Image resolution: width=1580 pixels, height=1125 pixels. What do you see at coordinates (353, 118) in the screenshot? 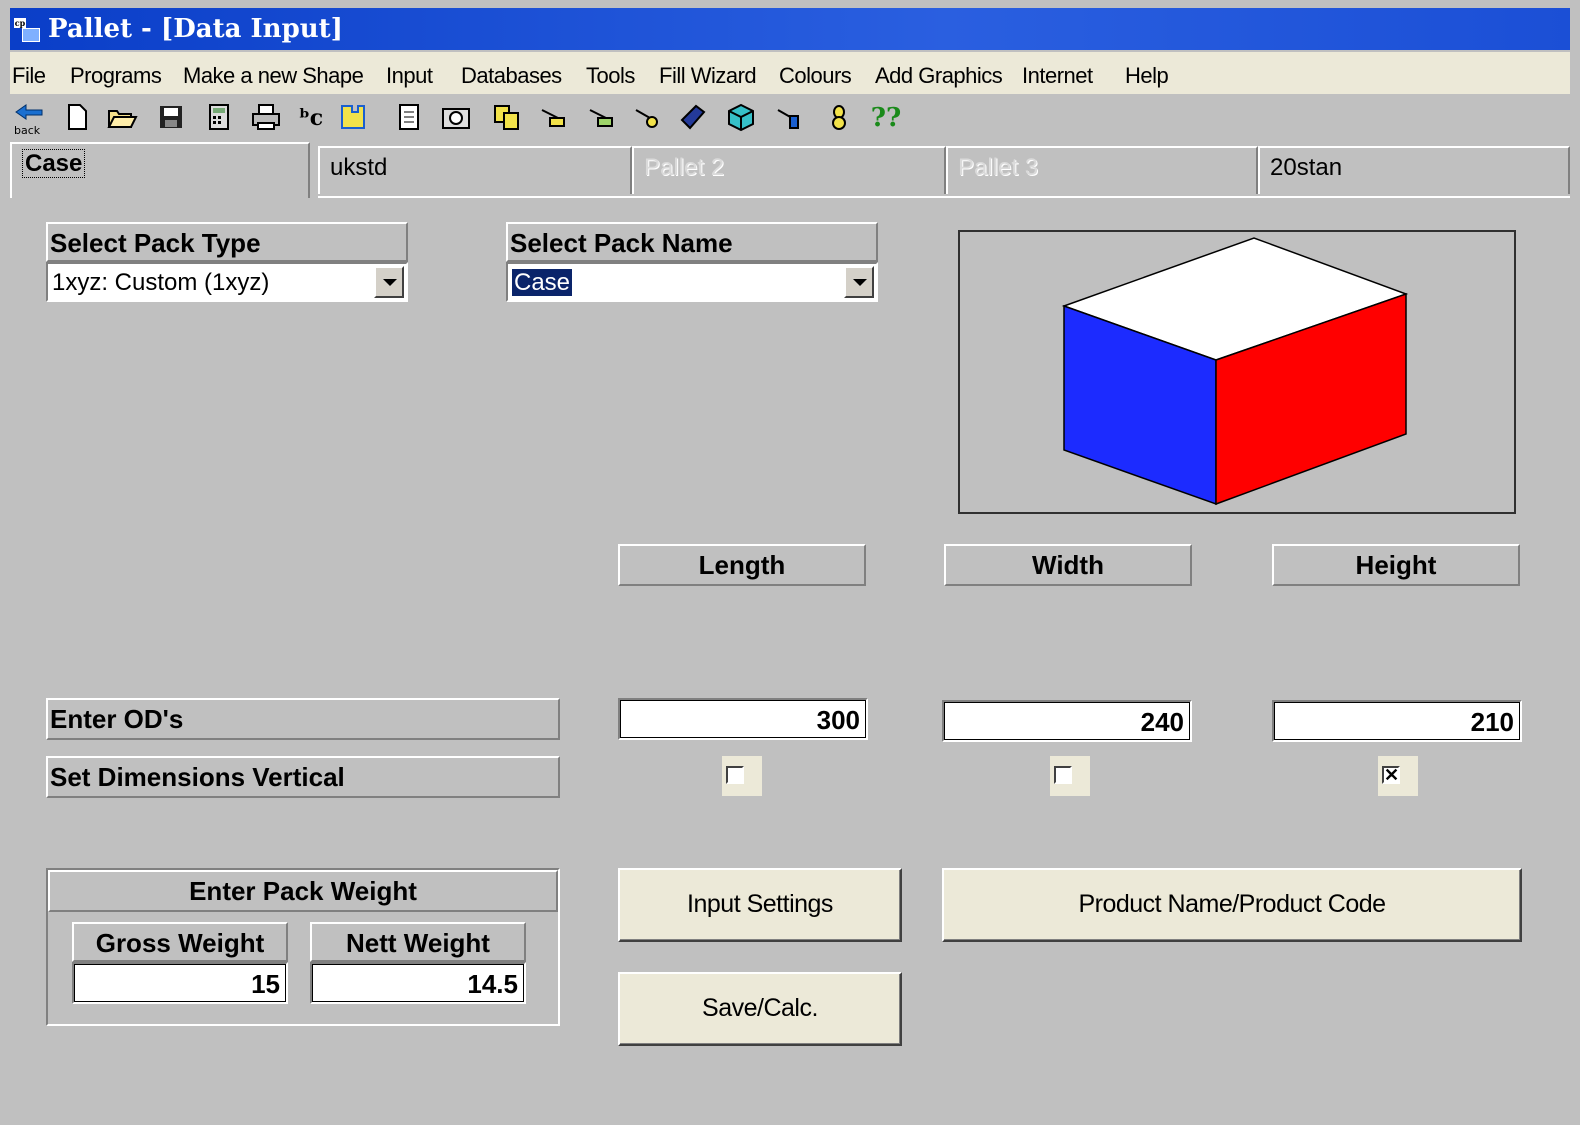
I see `puzzle-icon` at bounding box center [353, 118].